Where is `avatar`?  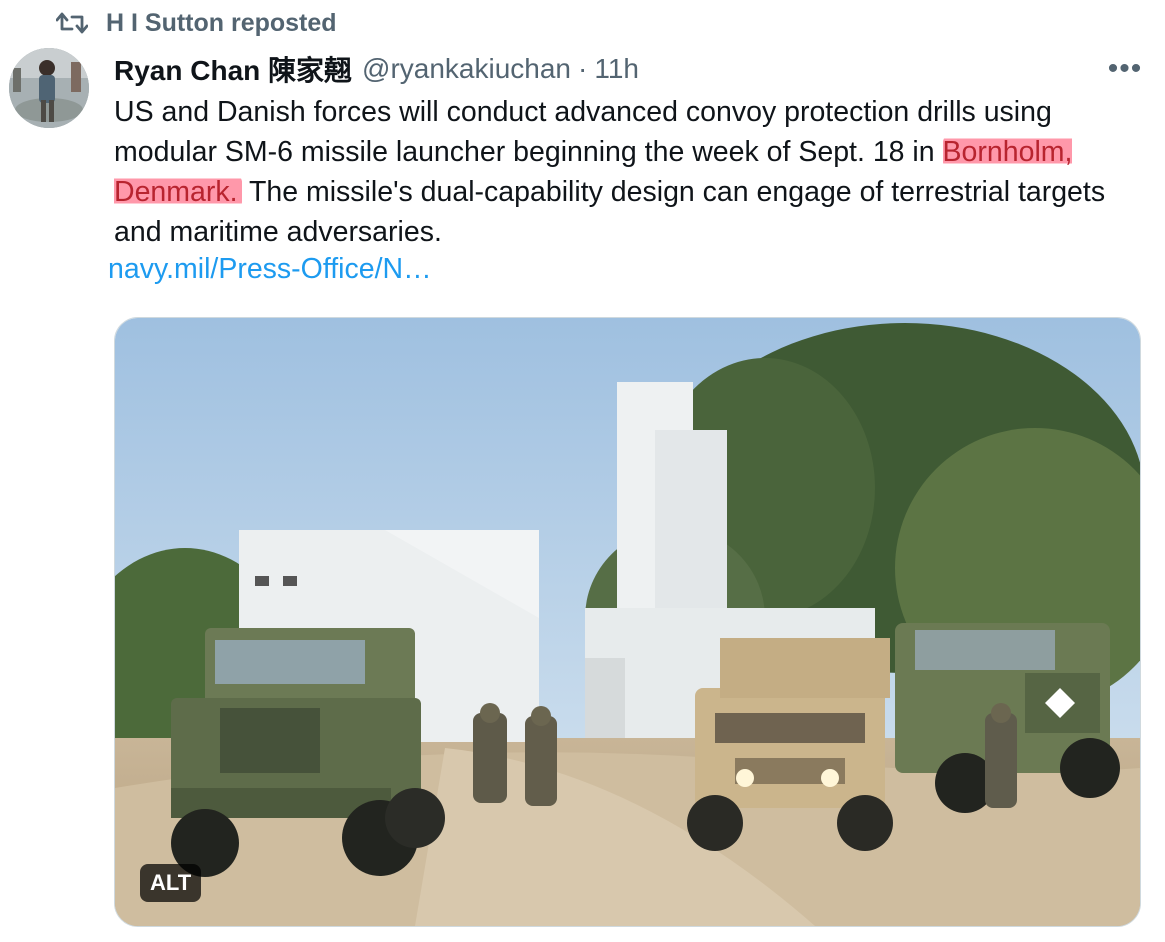 avatar is located at coordinates (49, 88).